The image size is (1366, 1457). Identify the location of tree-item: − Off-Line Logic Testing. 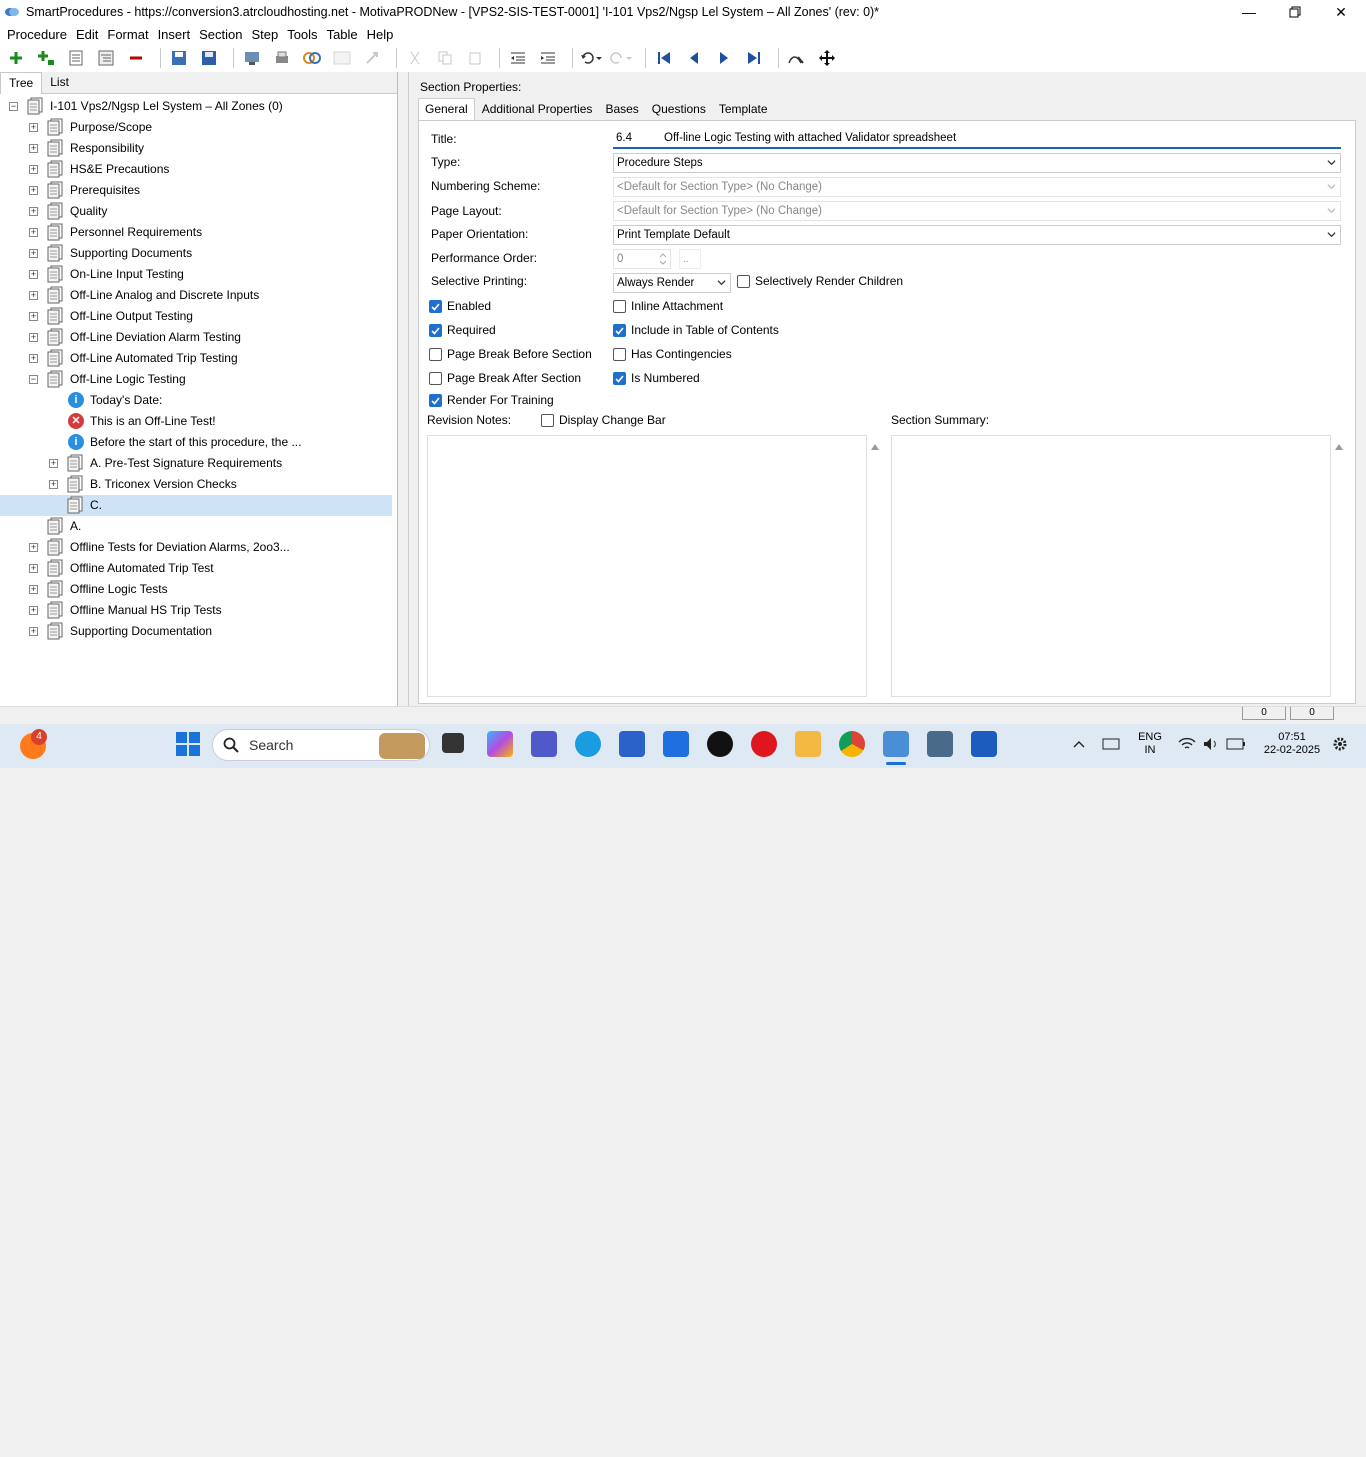
(196, 379).